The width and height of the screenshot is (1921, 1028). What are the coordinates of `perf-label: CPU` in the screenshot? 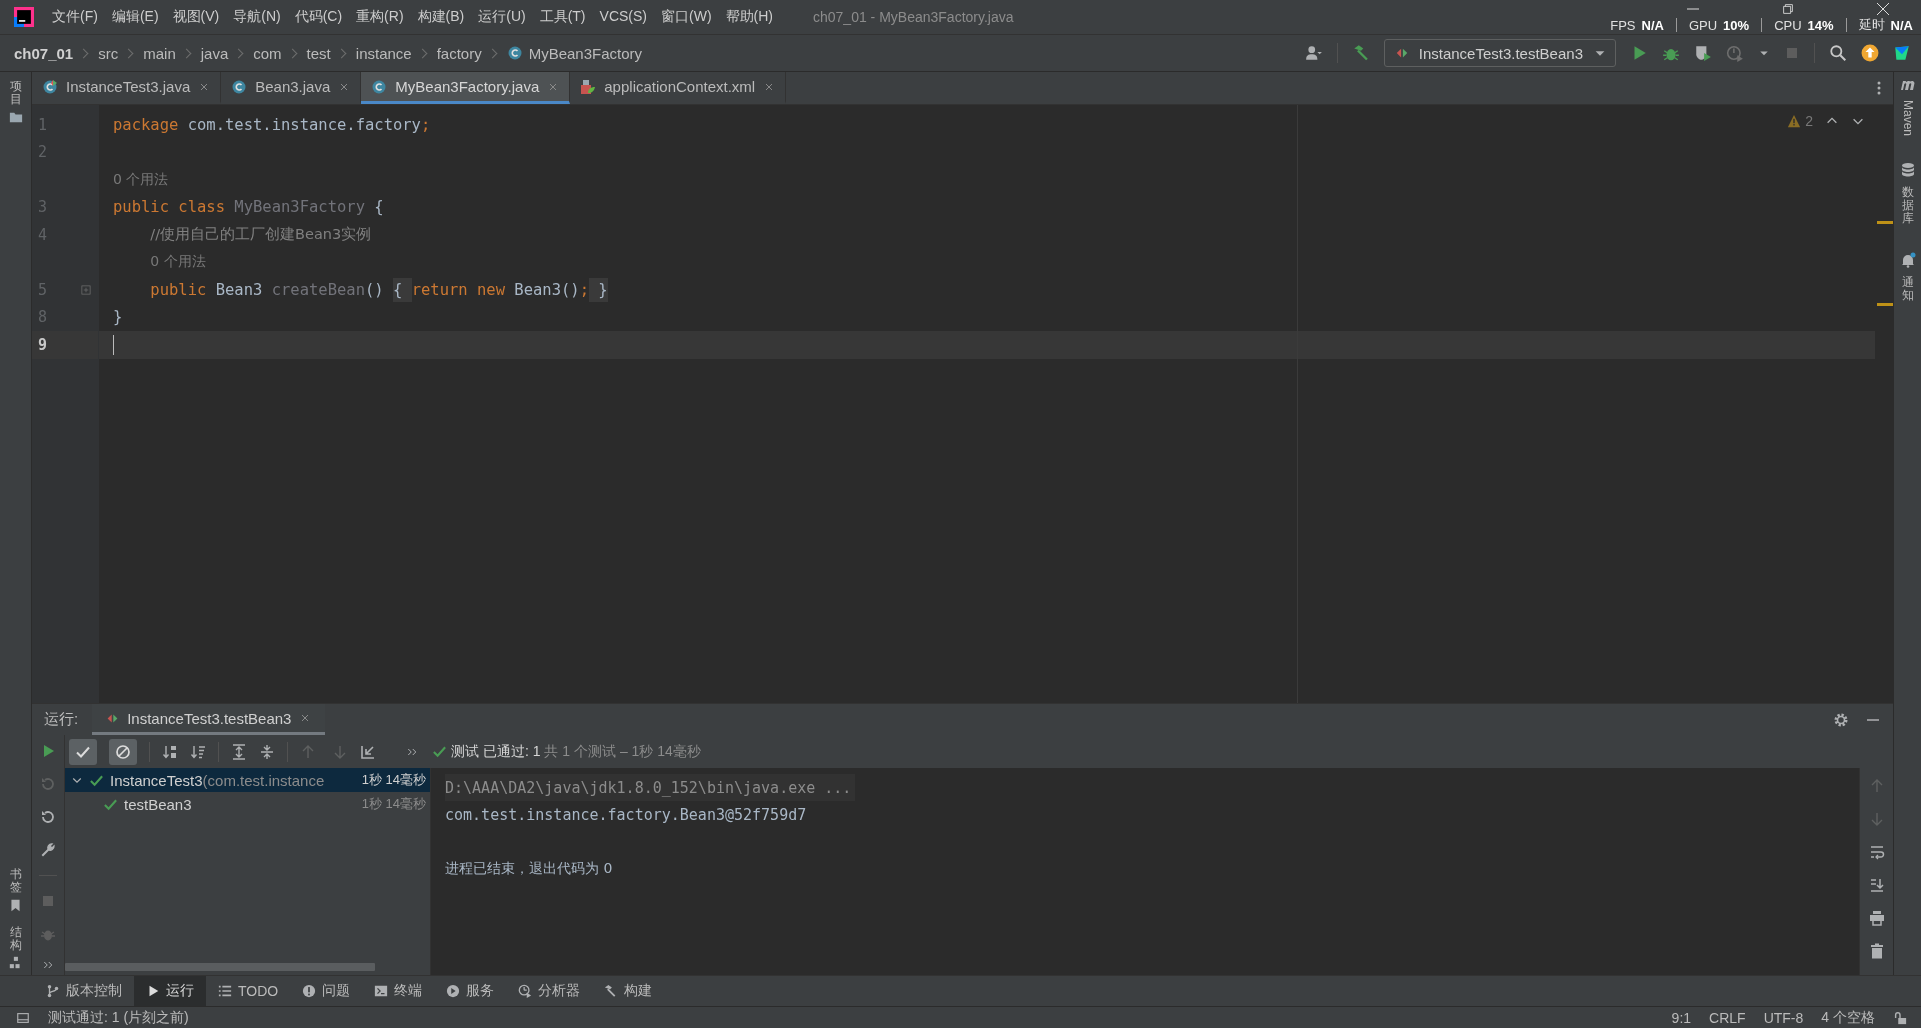 It's located at (1788, 25).